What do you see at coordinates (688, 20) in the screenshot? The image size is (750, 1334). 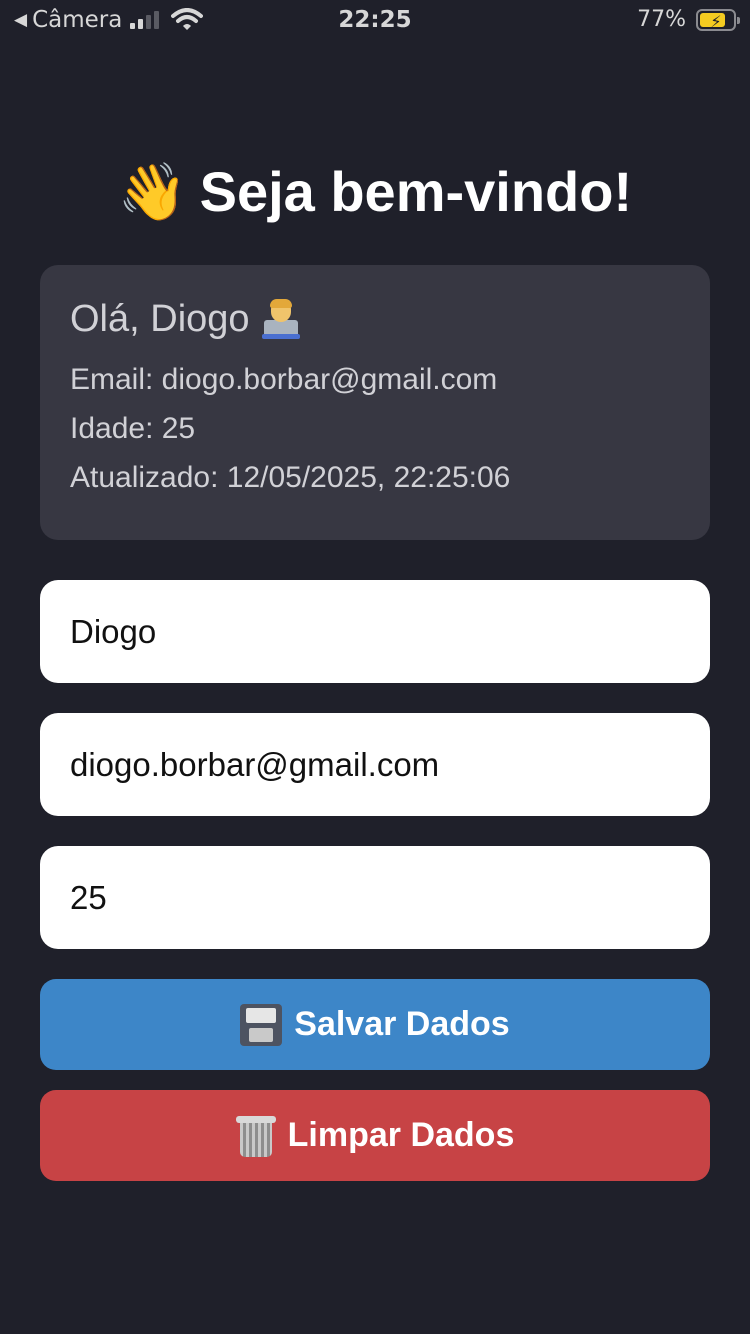 I see `status-right: 77% ⚡` at bounding box center [688, 20].